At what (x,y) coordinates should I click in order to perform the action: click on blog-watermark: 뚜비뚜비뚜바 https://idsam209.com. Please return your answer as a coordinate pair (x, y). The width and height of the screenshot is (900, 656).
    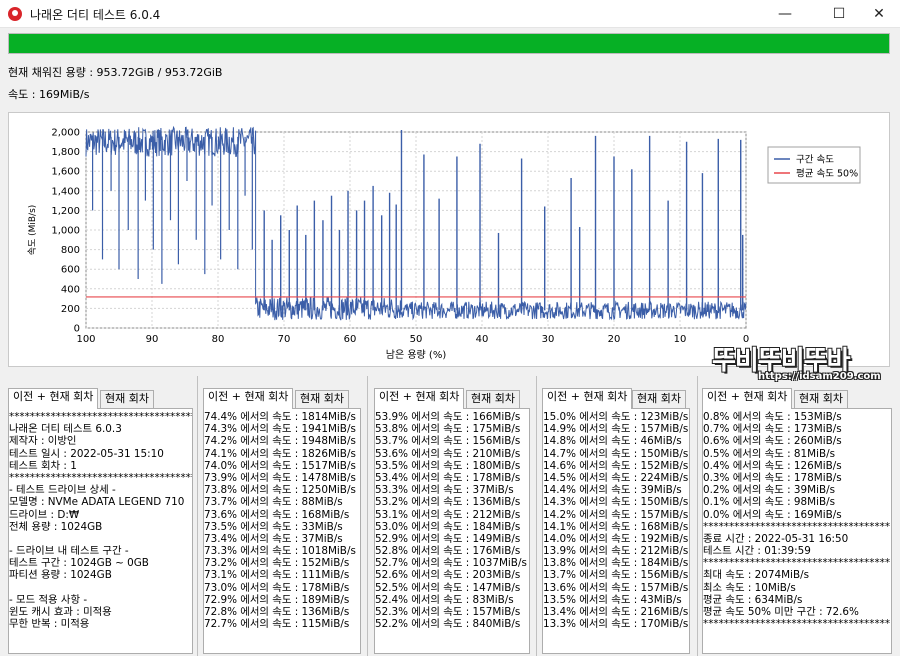
    Looking at the image, I should click on (801, 364).